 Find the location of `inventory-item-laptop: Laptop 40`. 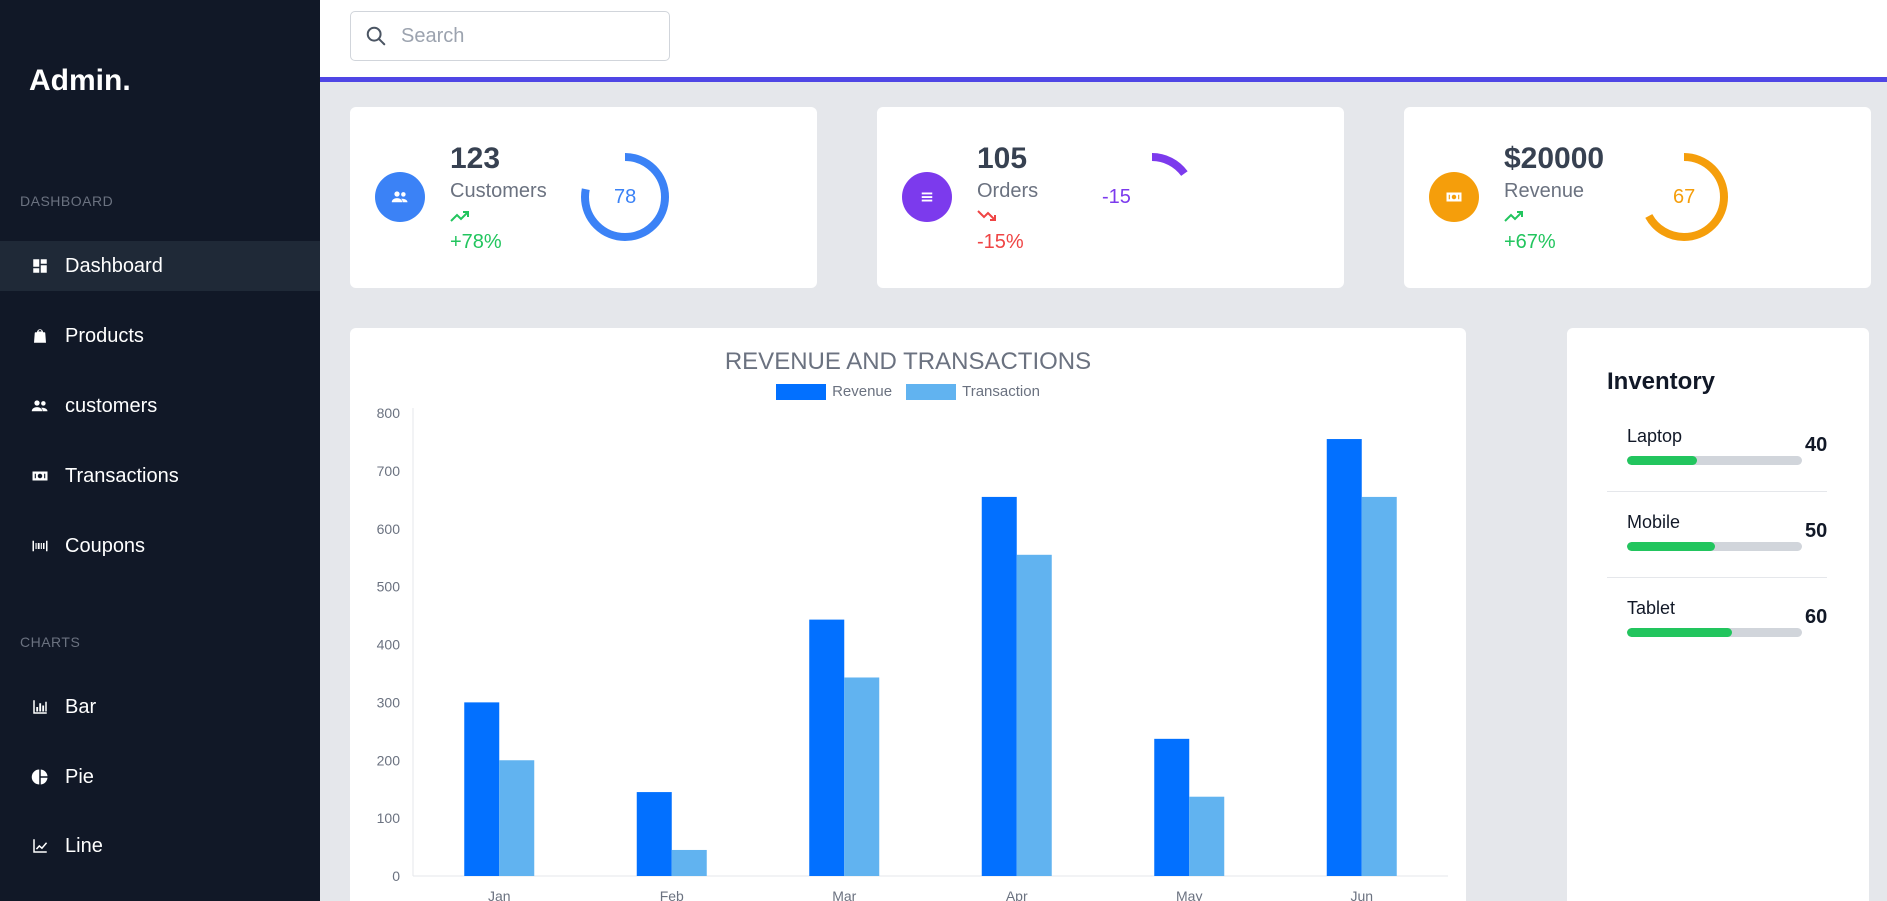

inventory-item-laptop: Laptop 40 is located at coordinates (1717, 449).